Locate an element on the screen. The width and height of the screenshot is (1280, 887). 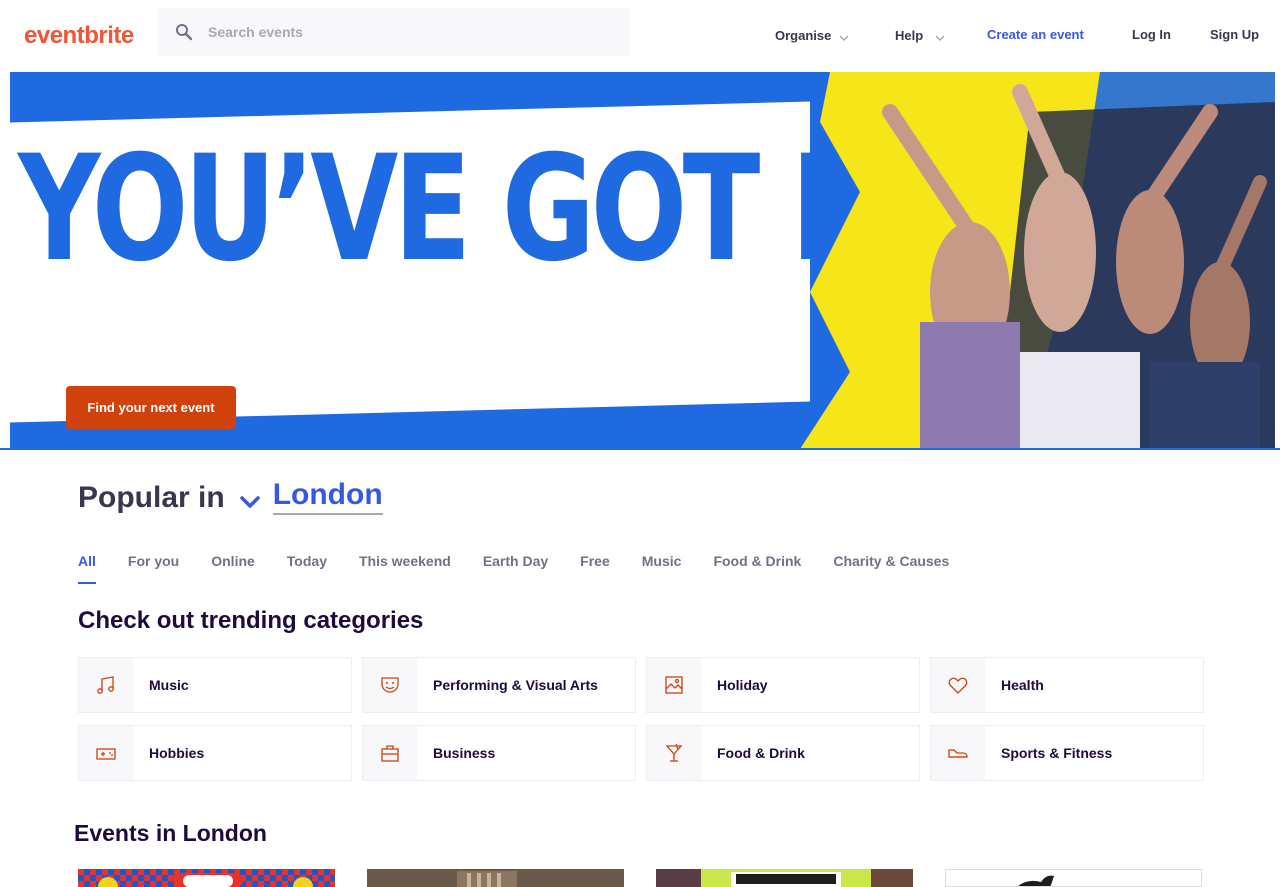
tab-for-you: For you is located at coordinates (153, 569).